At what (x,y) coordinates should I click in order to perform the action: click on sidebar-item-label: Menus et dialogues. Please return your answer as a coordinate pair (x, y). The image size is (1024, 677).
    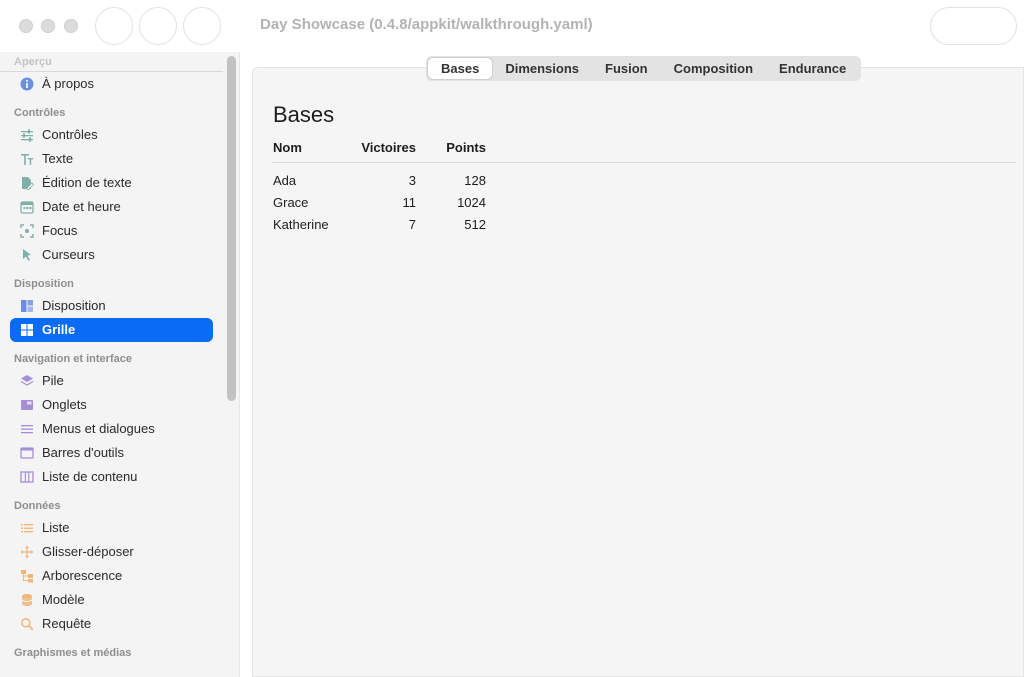
    Looking at the image, I should click on (98, 428).